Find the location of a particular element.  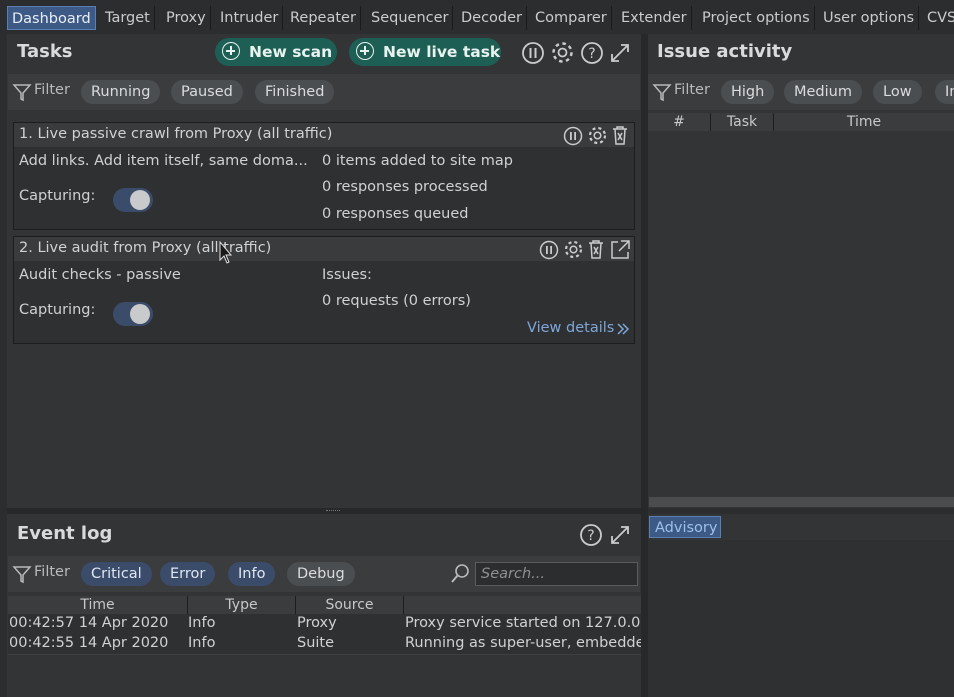

filter-debug: Debug is located at coordinates (321, 574).